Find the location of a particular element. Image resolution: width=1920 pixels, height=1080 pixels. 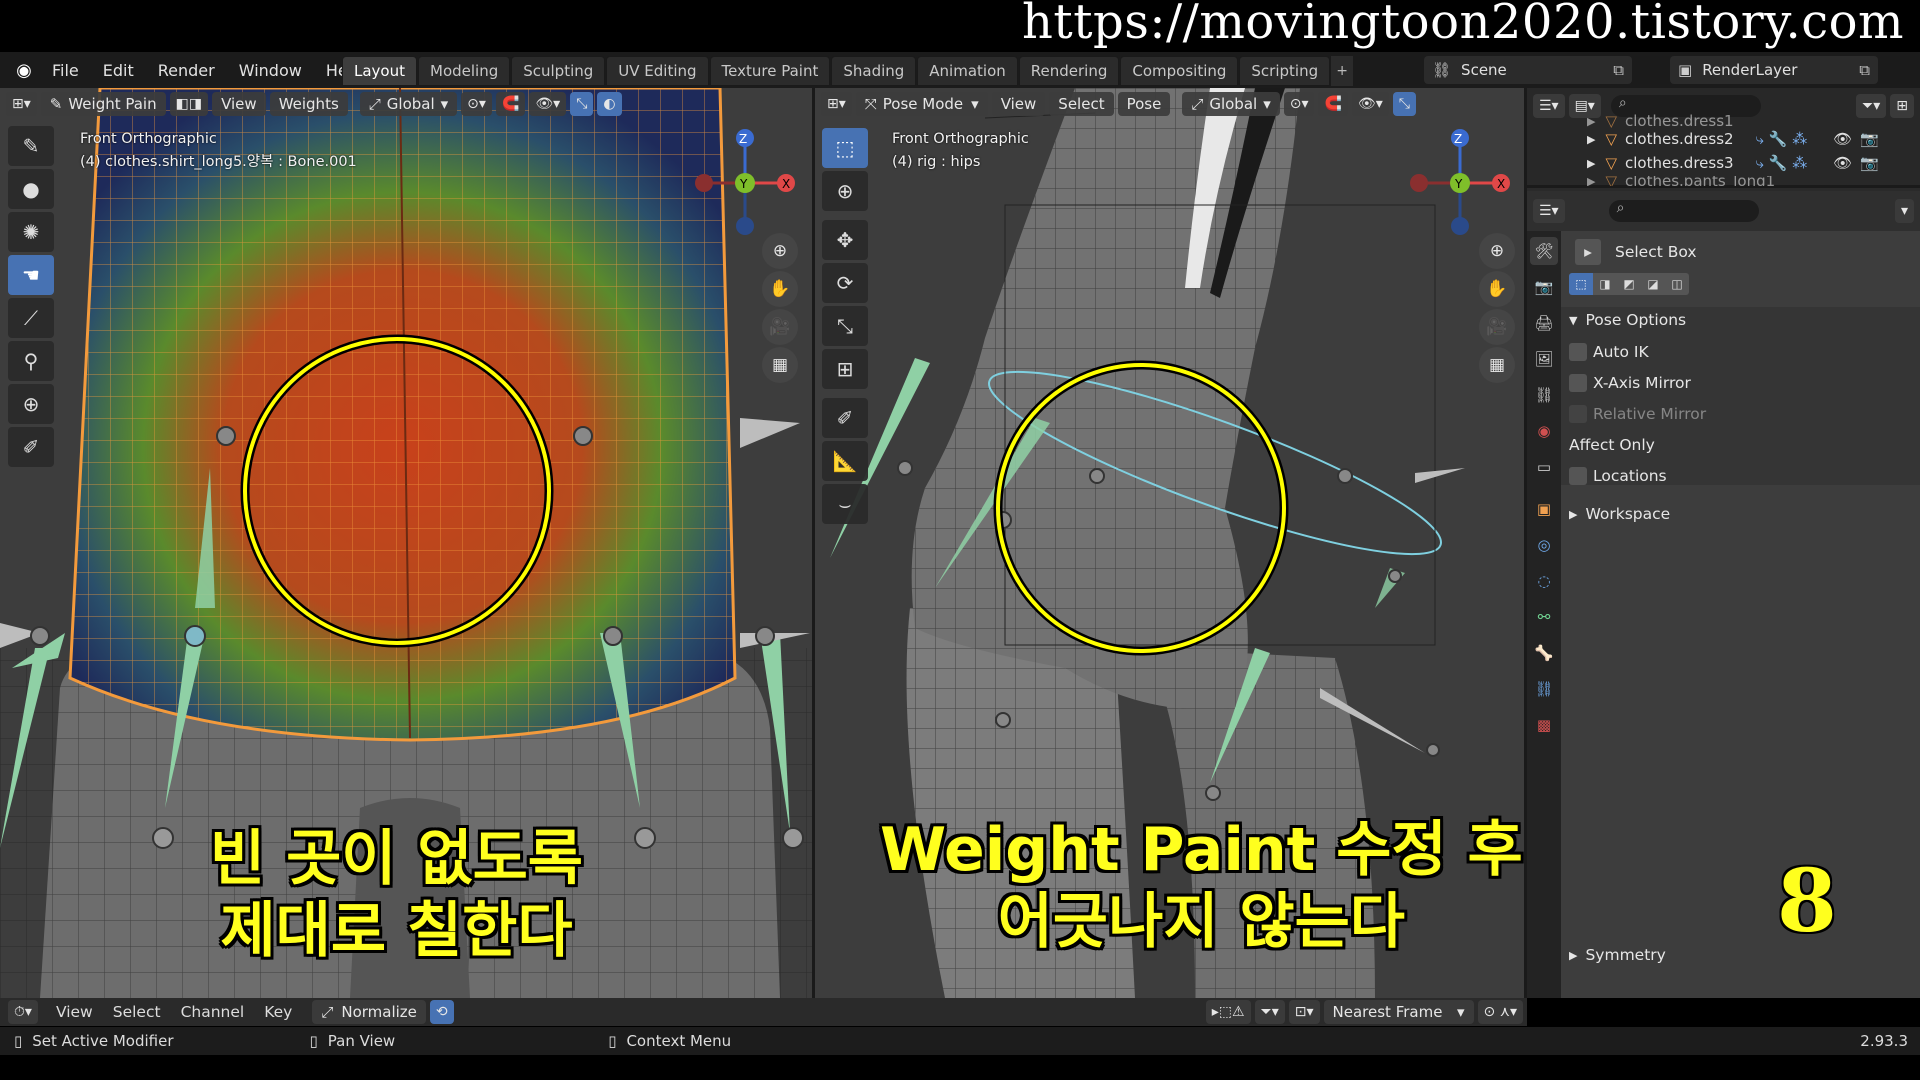

average-brush-icon: ✺ is located at coordinates (31, 232).